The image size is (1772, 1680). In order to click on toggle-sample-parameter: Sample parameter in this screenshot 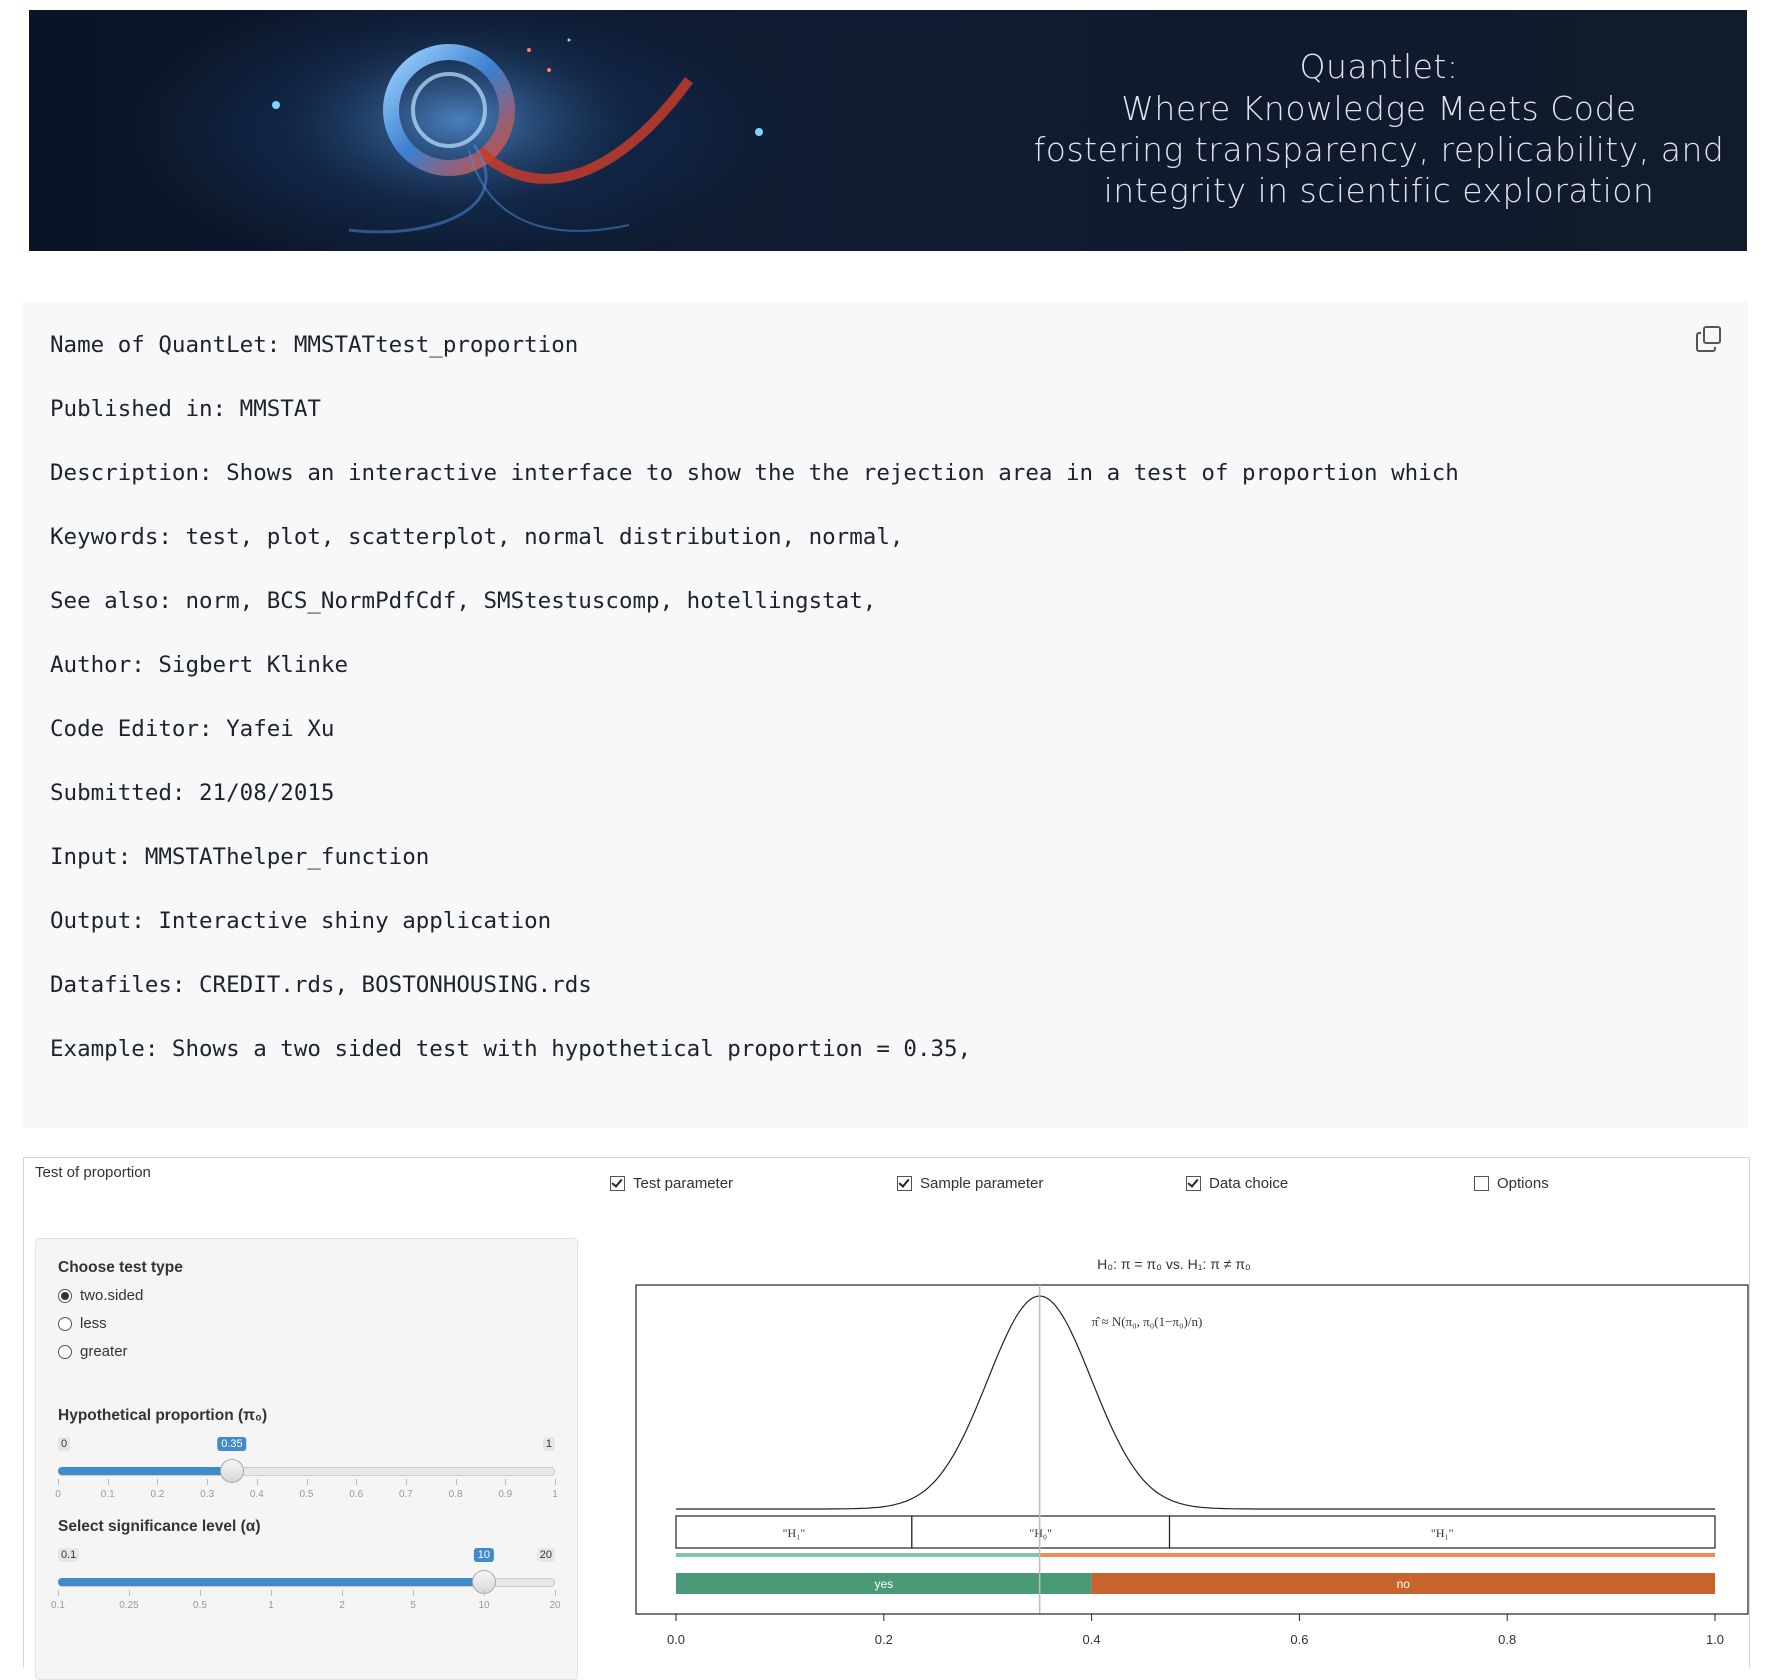, I will do `click(970, 1183)`.